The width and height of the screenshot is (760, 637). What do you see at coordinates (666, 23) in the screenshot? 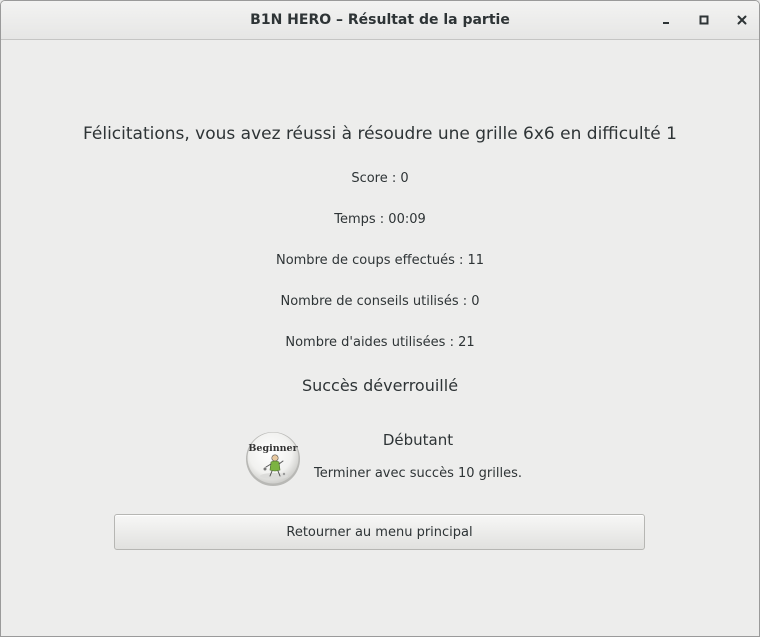
I see `minimize-icon` at bounding box center [666, 23].